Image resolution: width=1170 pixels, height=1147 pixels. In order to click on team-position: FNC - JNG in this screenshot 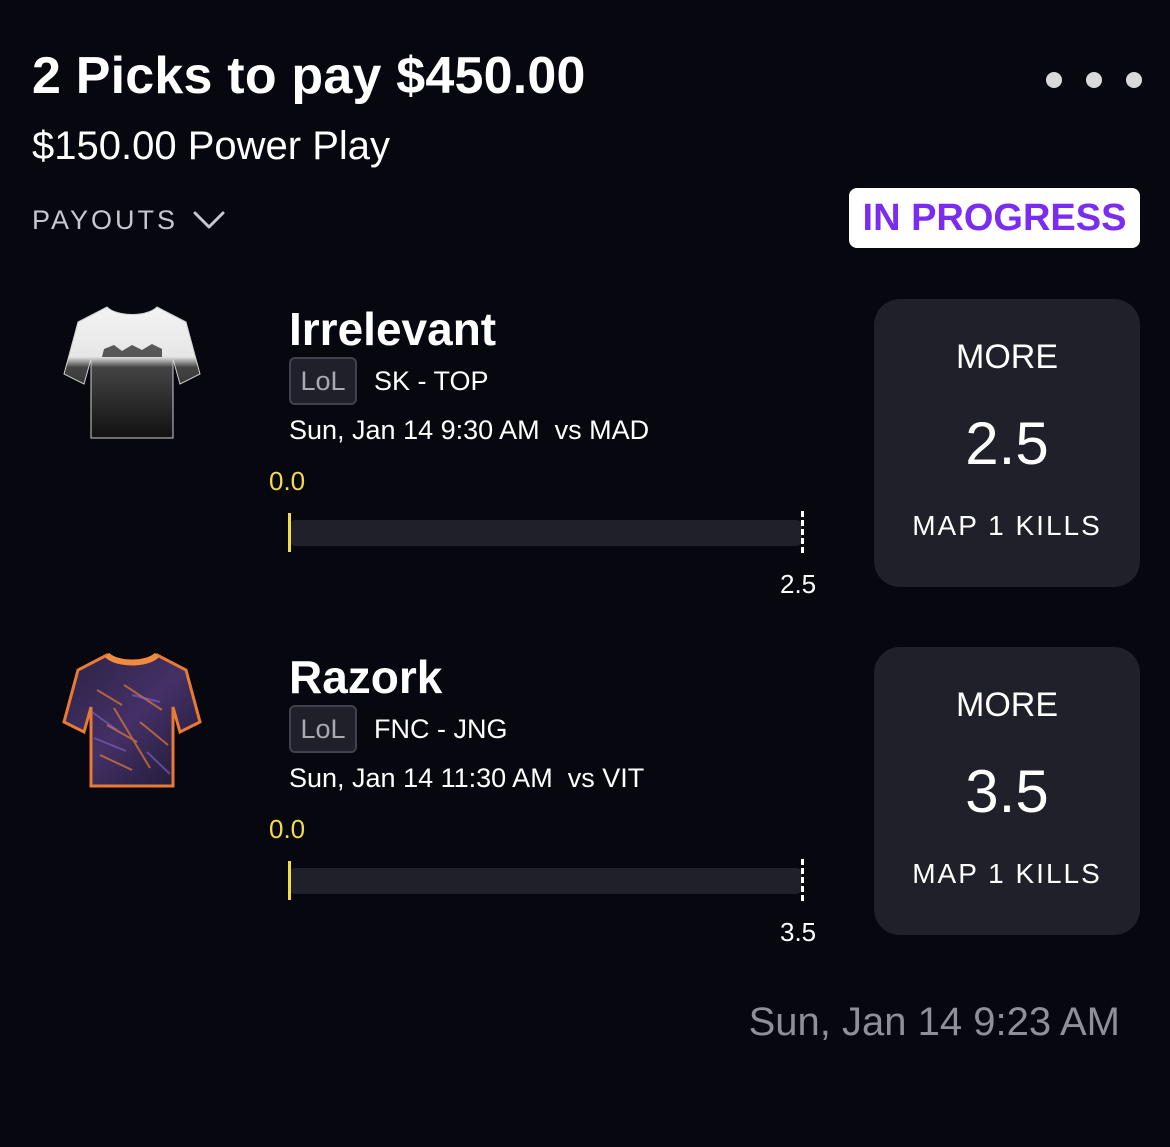, I will do `click(441, 729)`.